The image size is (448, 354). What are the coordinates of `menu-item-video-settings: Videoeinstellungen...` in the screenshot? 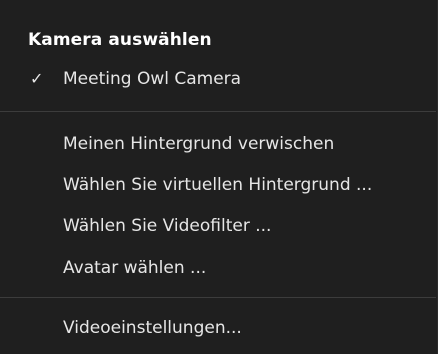 It's located at (218, 328).